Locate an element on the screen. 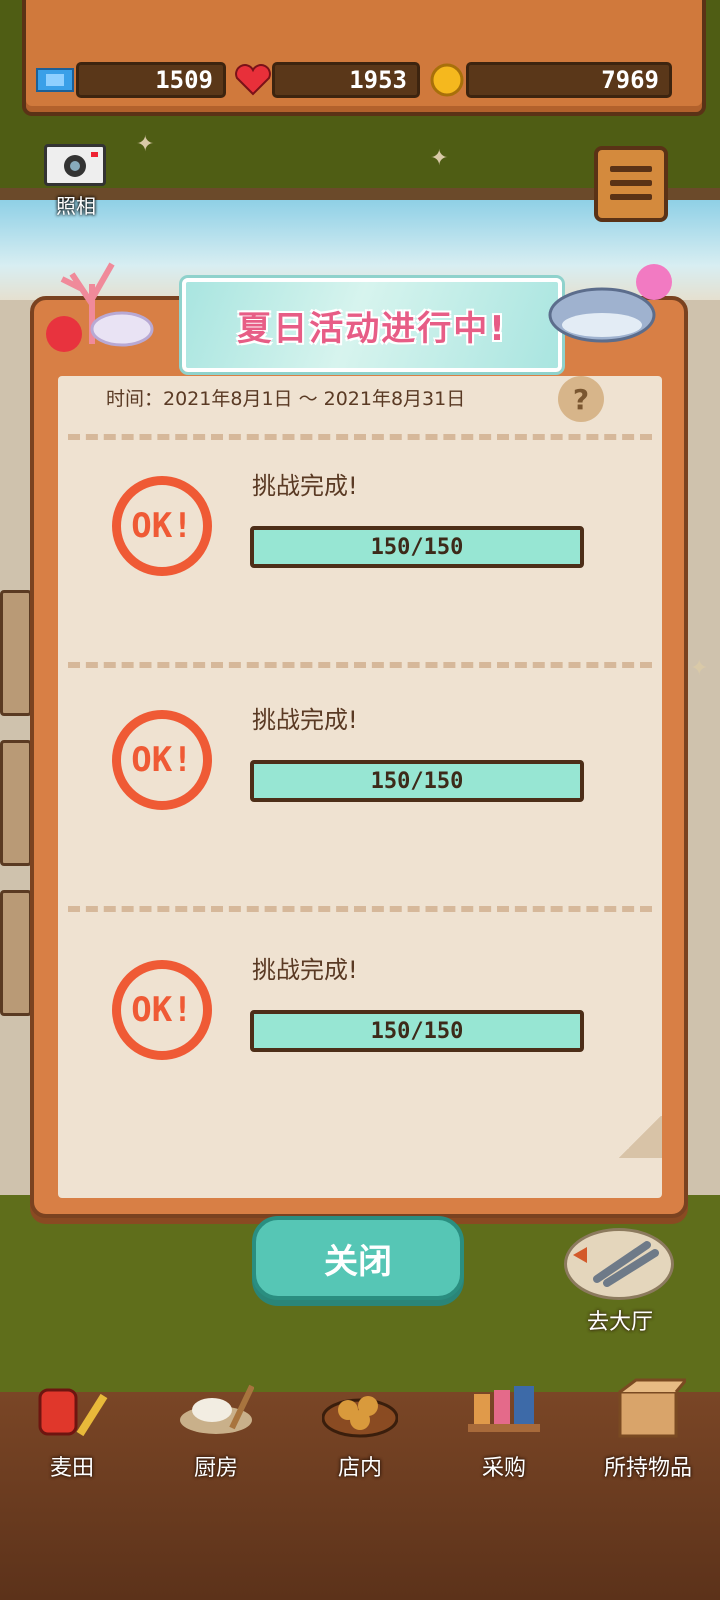 This screenshot has height=1600, width=720. resource-bar is located at coordinates (364, 58).